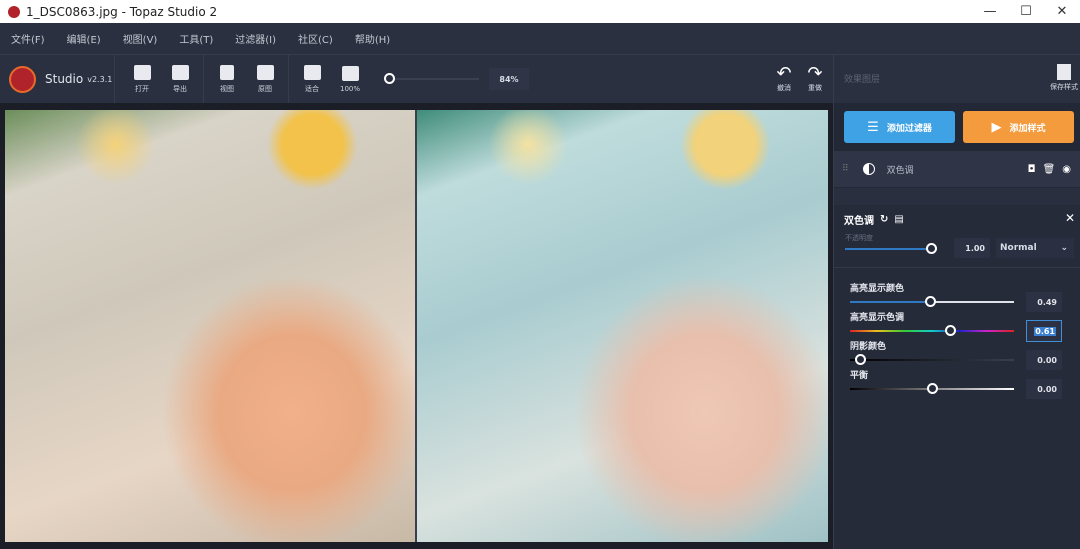  I want to click on title-bar: 1_DSC0863.jpg - Topaz Studio 2 — ☐ ✕, so click(540, 11).